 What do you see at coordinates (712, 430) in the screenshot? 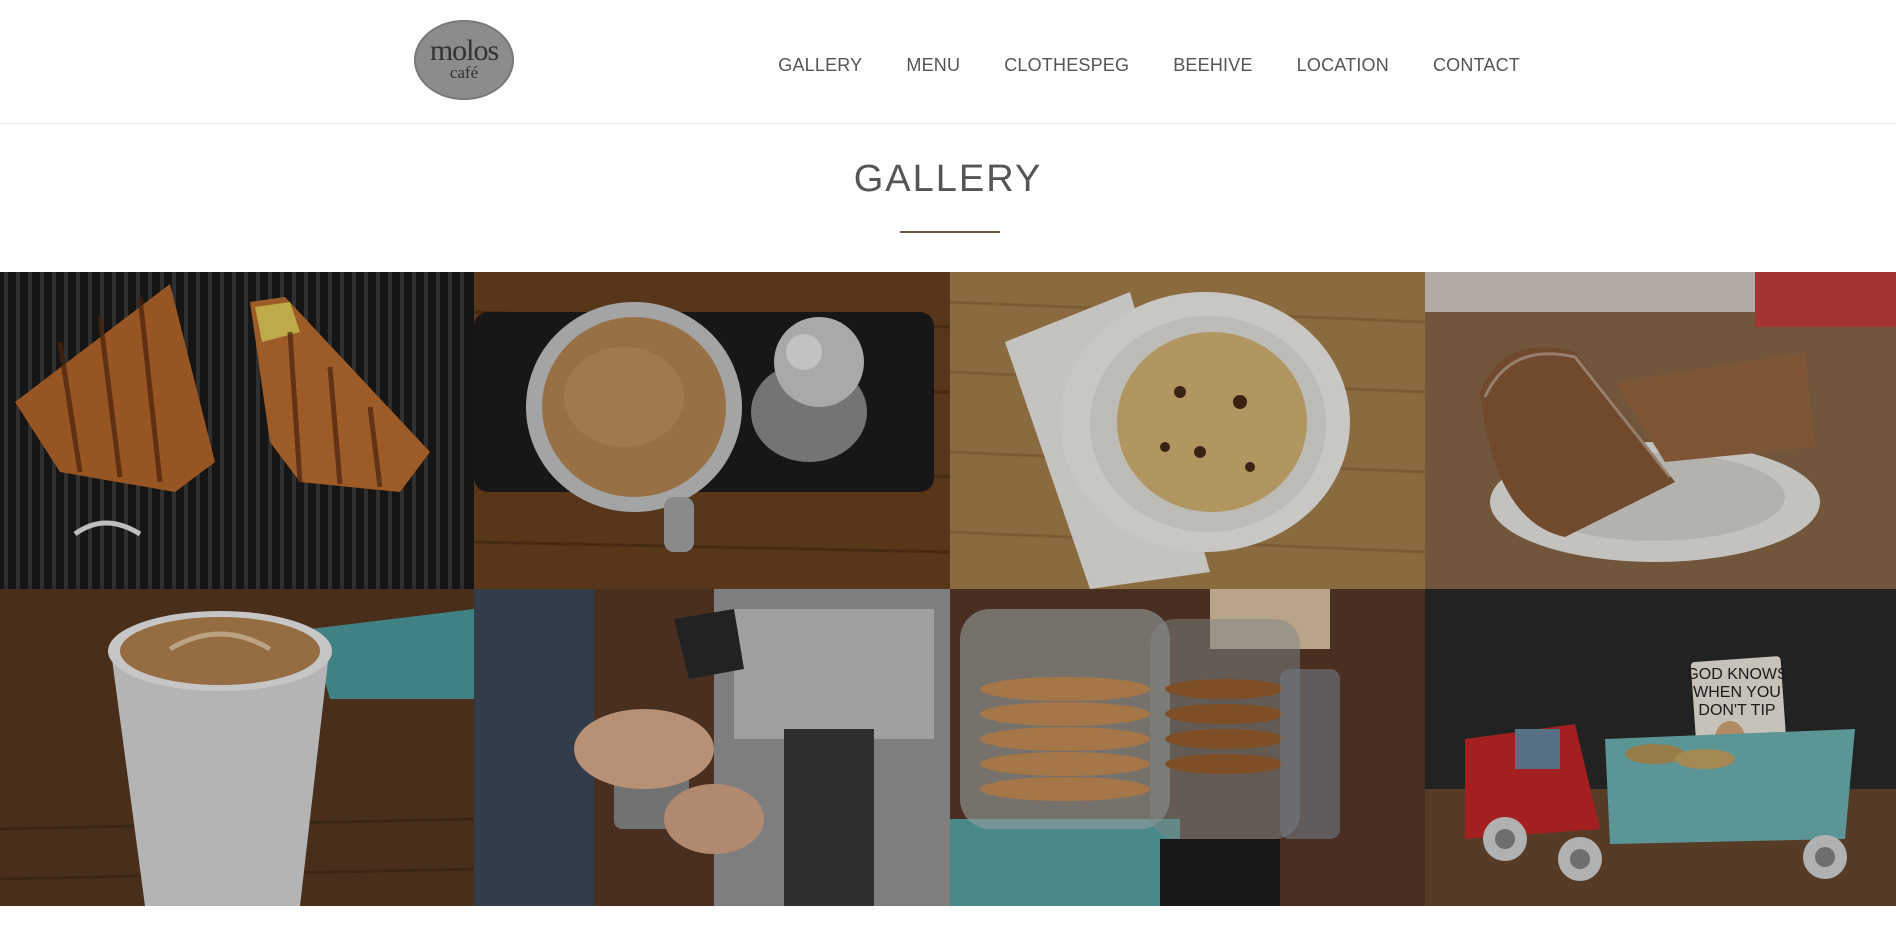
I see `gallery-image-coffee-cup` at bounding box center [712, 430].